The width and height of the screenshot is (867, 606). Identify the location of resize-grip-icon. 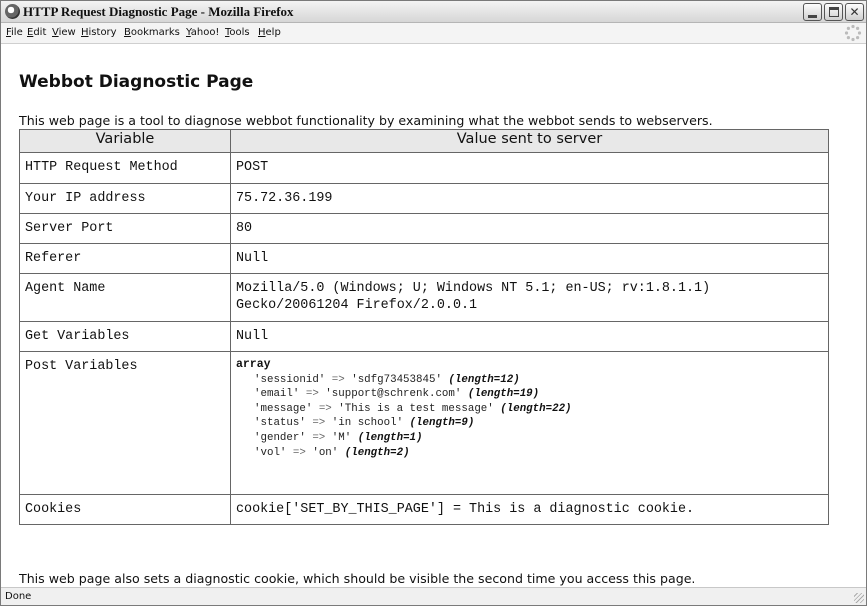
(859, 598).